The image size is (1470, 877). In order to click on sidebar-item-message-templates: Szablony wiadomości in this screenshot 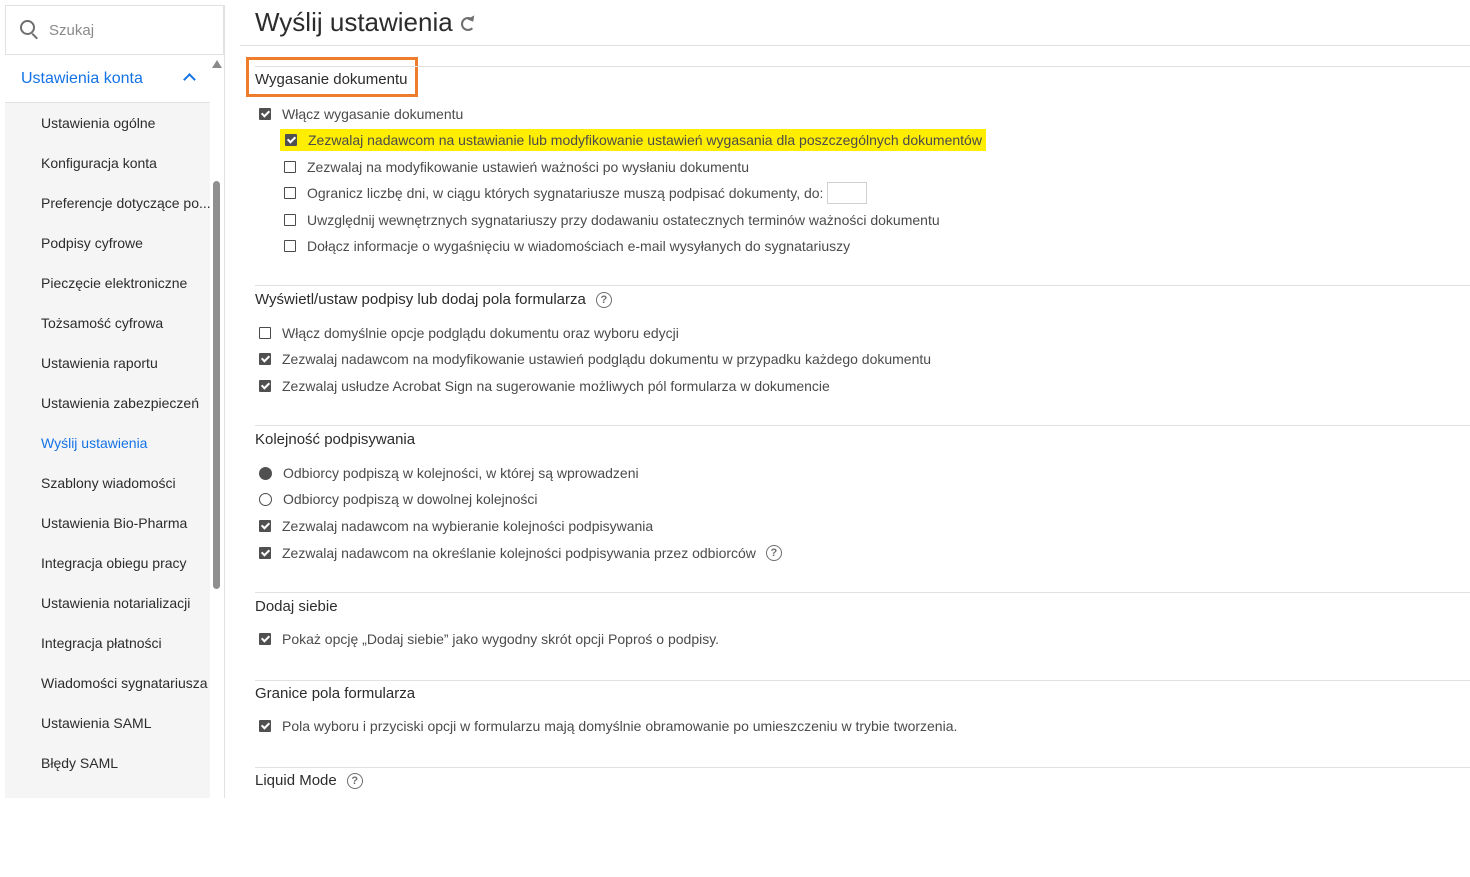, I will do `click(107, 483)`.